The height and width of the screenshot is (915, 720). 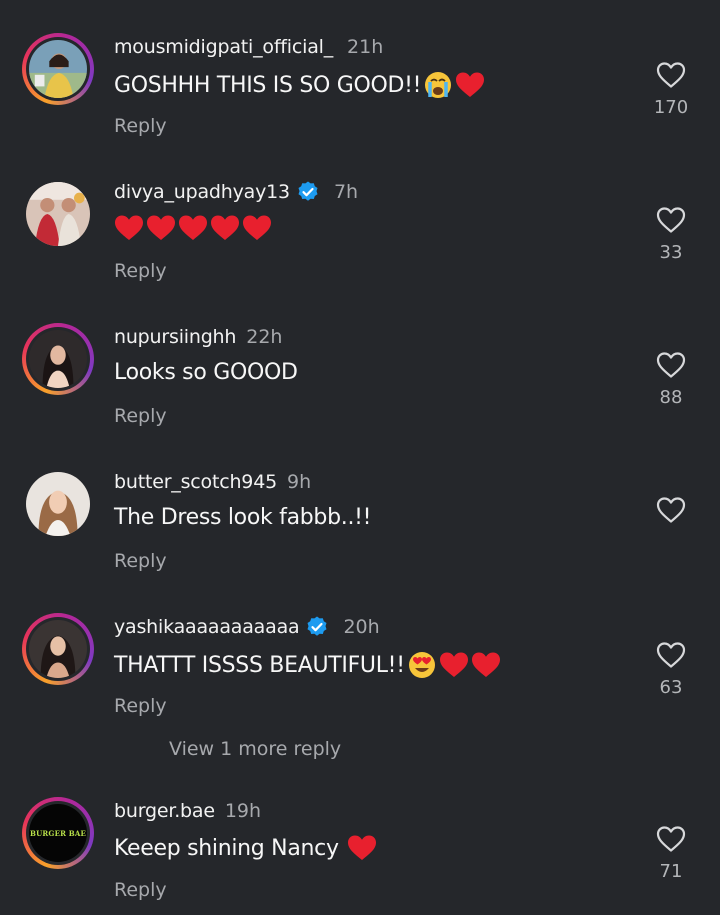 I want to click on like-count: 71, so click(x=671, y=871).